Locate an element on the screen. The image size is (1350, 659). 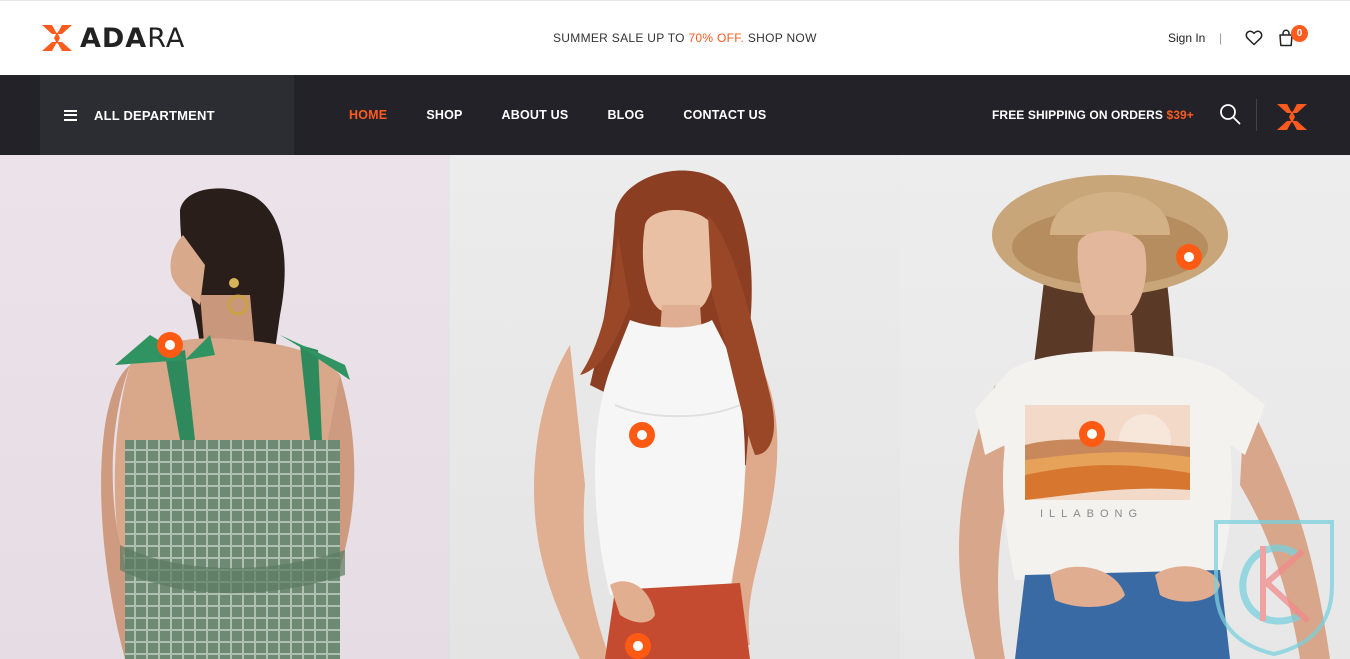
sign-in-link: Sign In is located at coordinates (1186, 38).